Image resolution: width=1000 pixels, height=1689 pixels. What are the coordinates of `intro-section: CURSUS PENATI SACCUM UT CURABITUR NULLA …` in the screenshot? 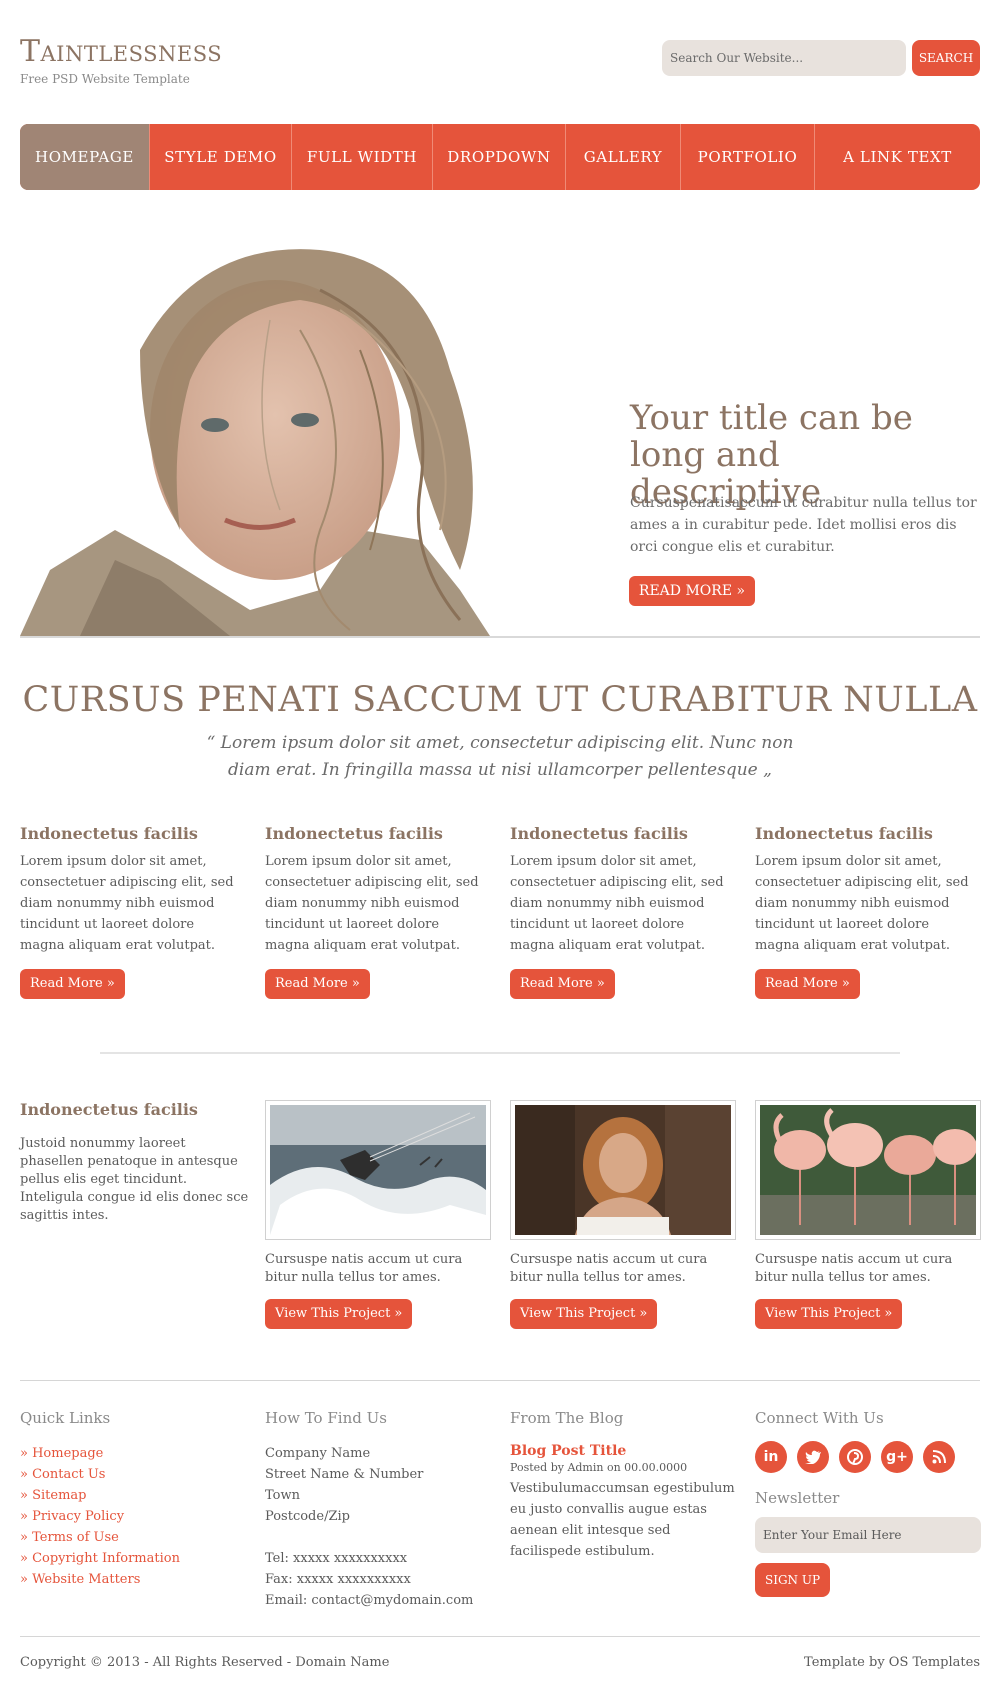 It's located at (500, 732).